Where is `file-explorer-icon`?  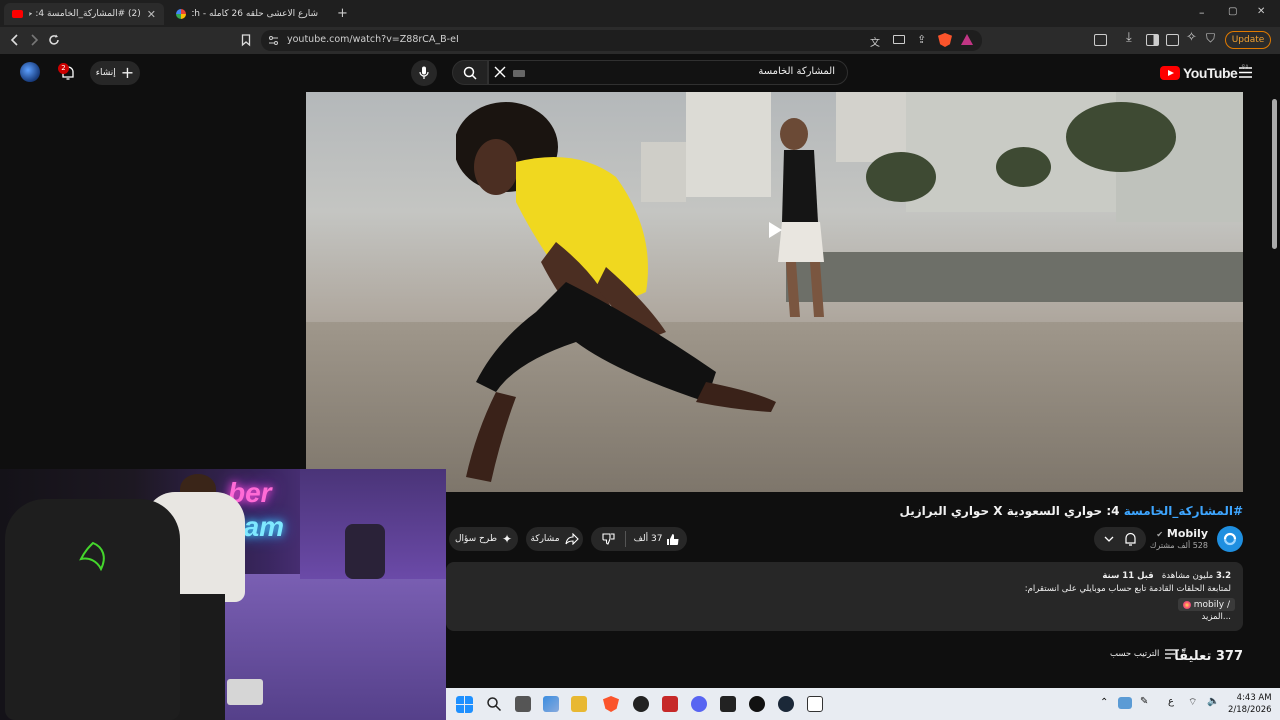 file-explorer-icon is located at coordinates (579, 704).